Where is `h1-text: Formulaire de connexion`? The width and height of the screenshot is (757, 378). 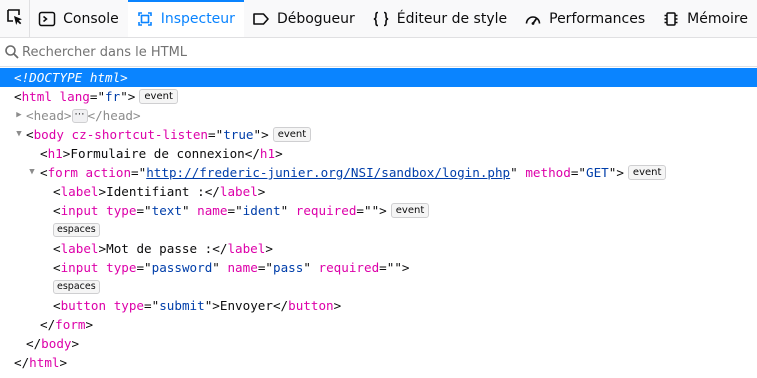 h1-text: Formulaire de connexion is located at coordinates (157, 153).